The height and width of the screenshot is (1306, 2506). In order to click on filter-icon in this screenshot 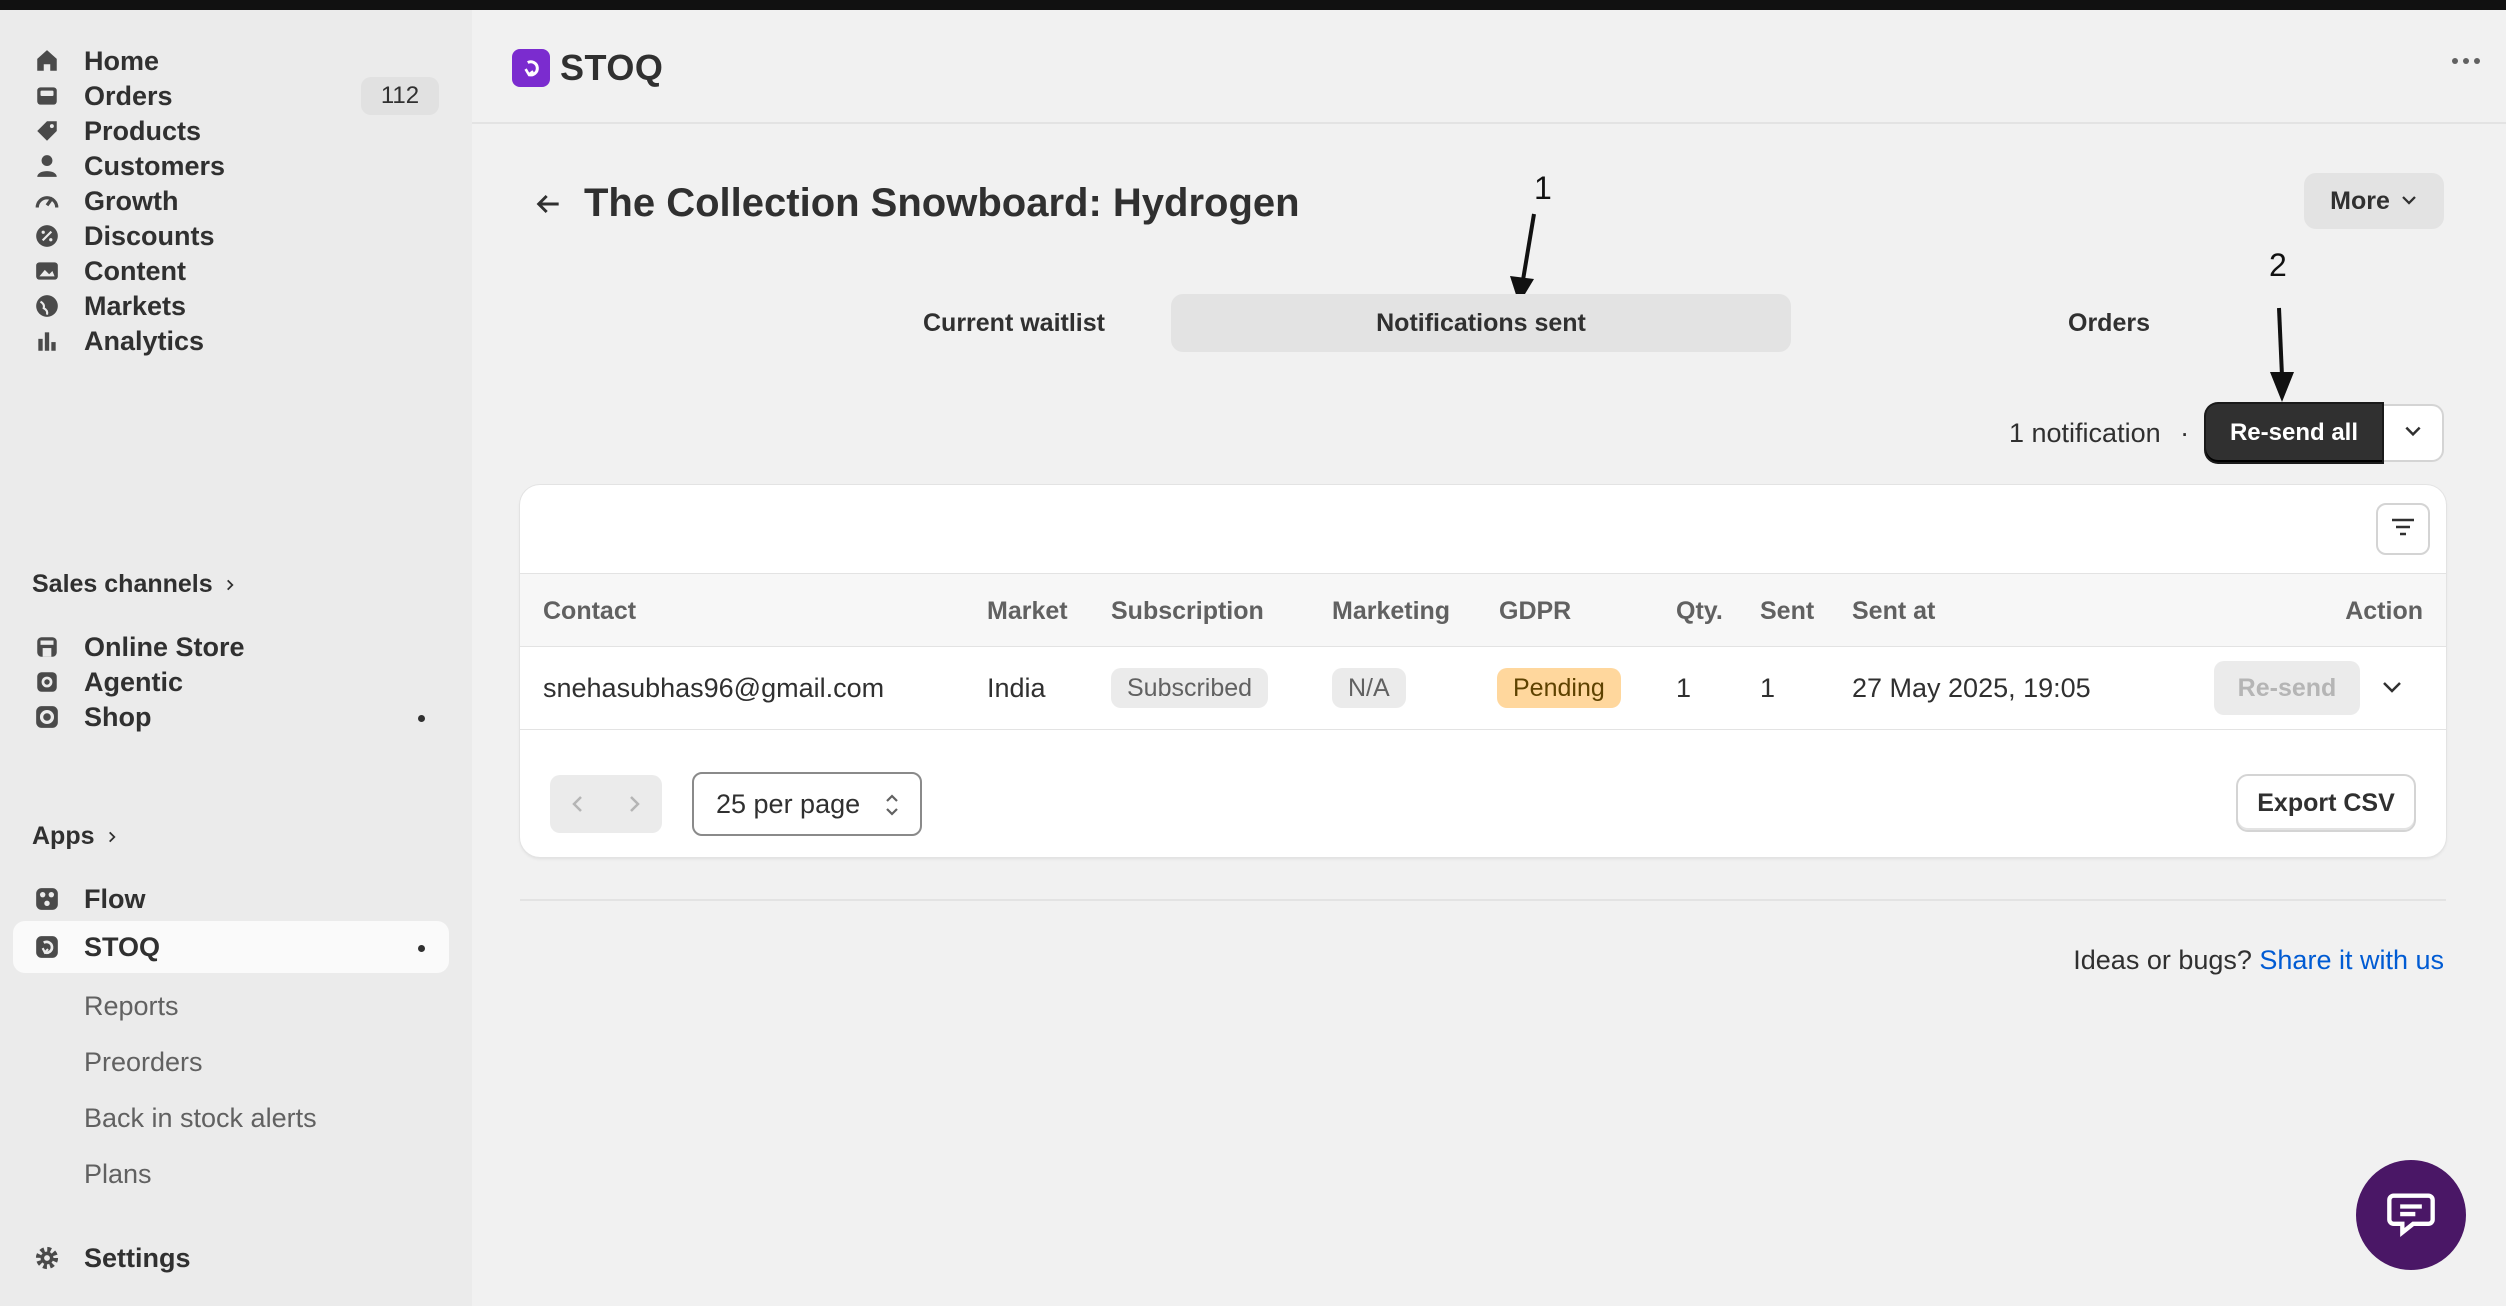, I will do `click(2403, 529)`.